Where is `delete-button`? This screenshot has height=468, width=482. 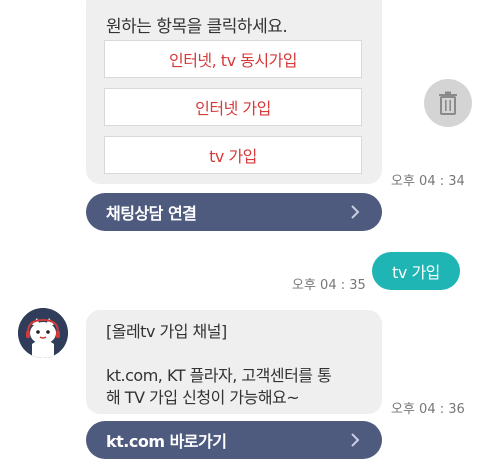
delete-button is located at coordinates (448, 103).